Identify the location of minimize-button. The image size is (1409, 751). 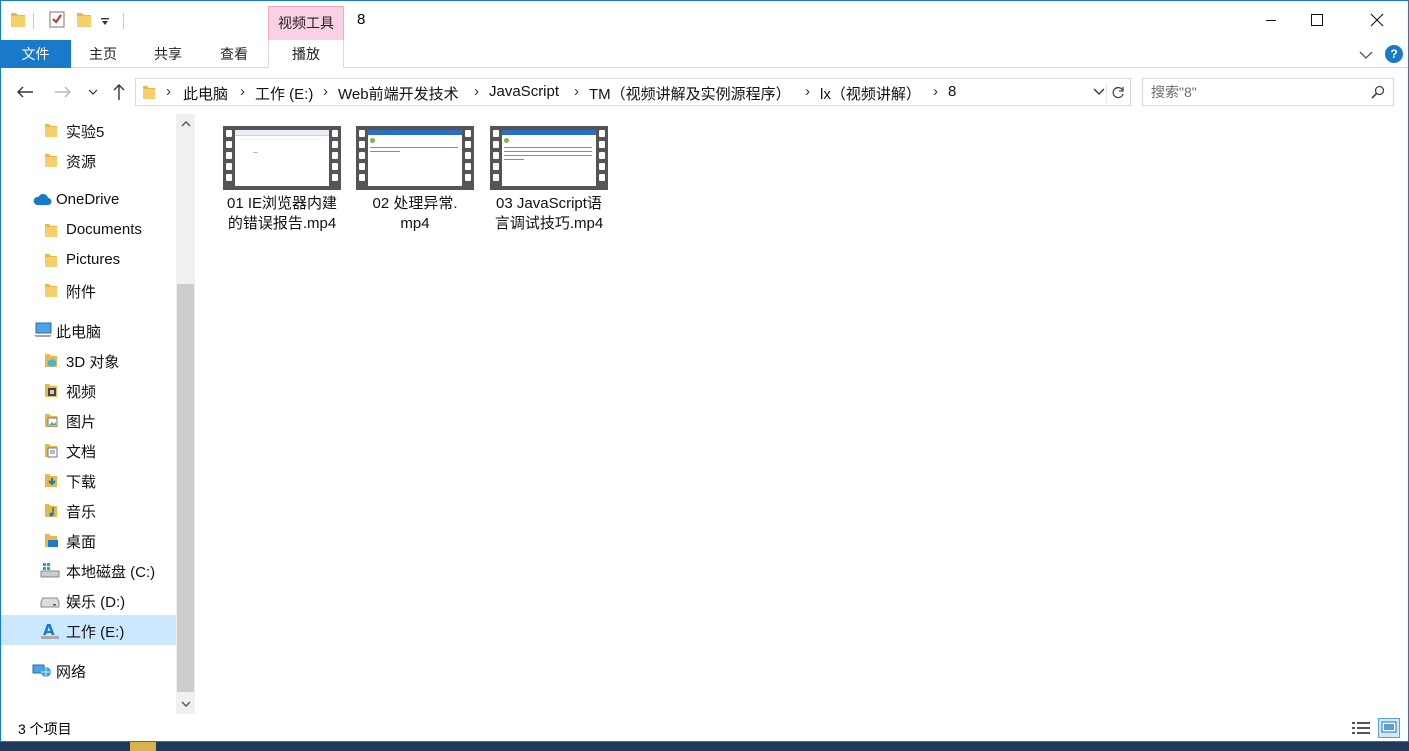
(1271, 20).